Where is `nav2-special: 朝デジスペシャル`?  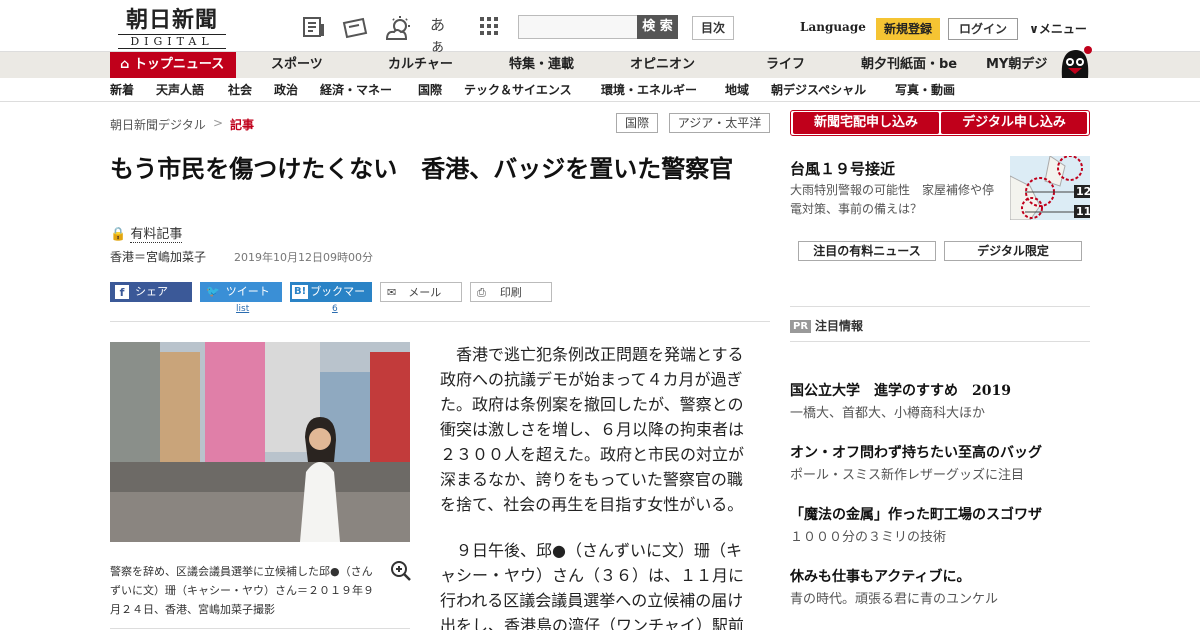 nav2-special: 朝デジスペシャル is located at coordinates (818, 90).